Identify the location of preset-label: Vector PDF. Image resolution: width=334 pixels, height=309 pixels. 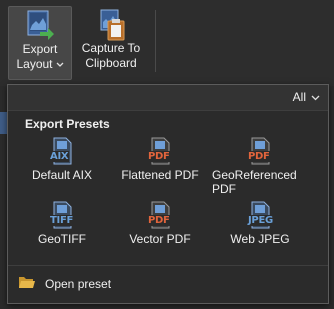
(160, 239).